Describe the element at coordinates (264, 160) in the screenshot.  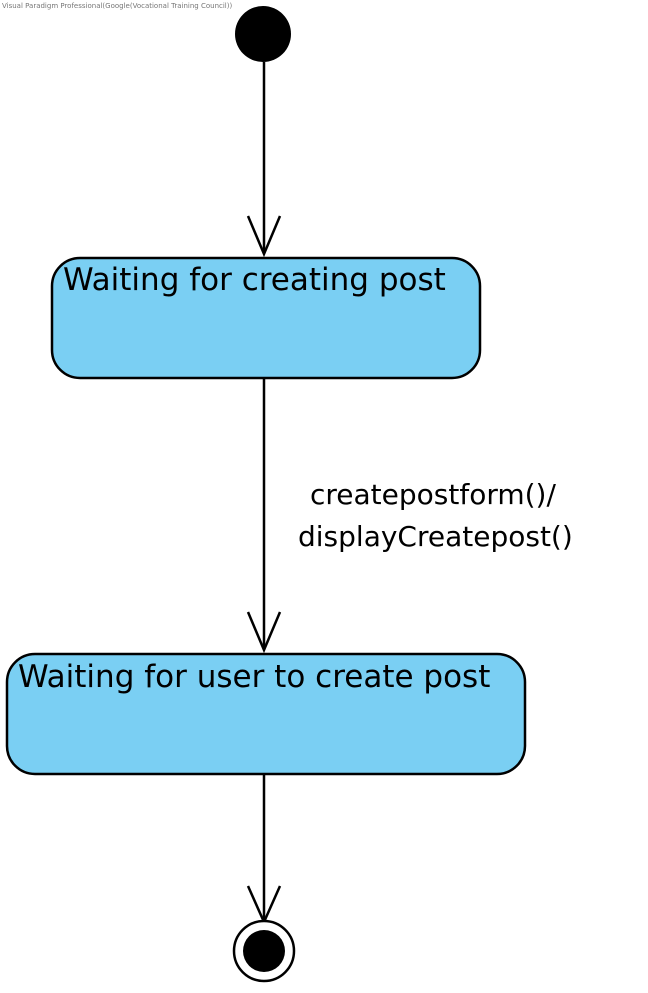
I see `transition-initial-to-waiting-creating` at that location.